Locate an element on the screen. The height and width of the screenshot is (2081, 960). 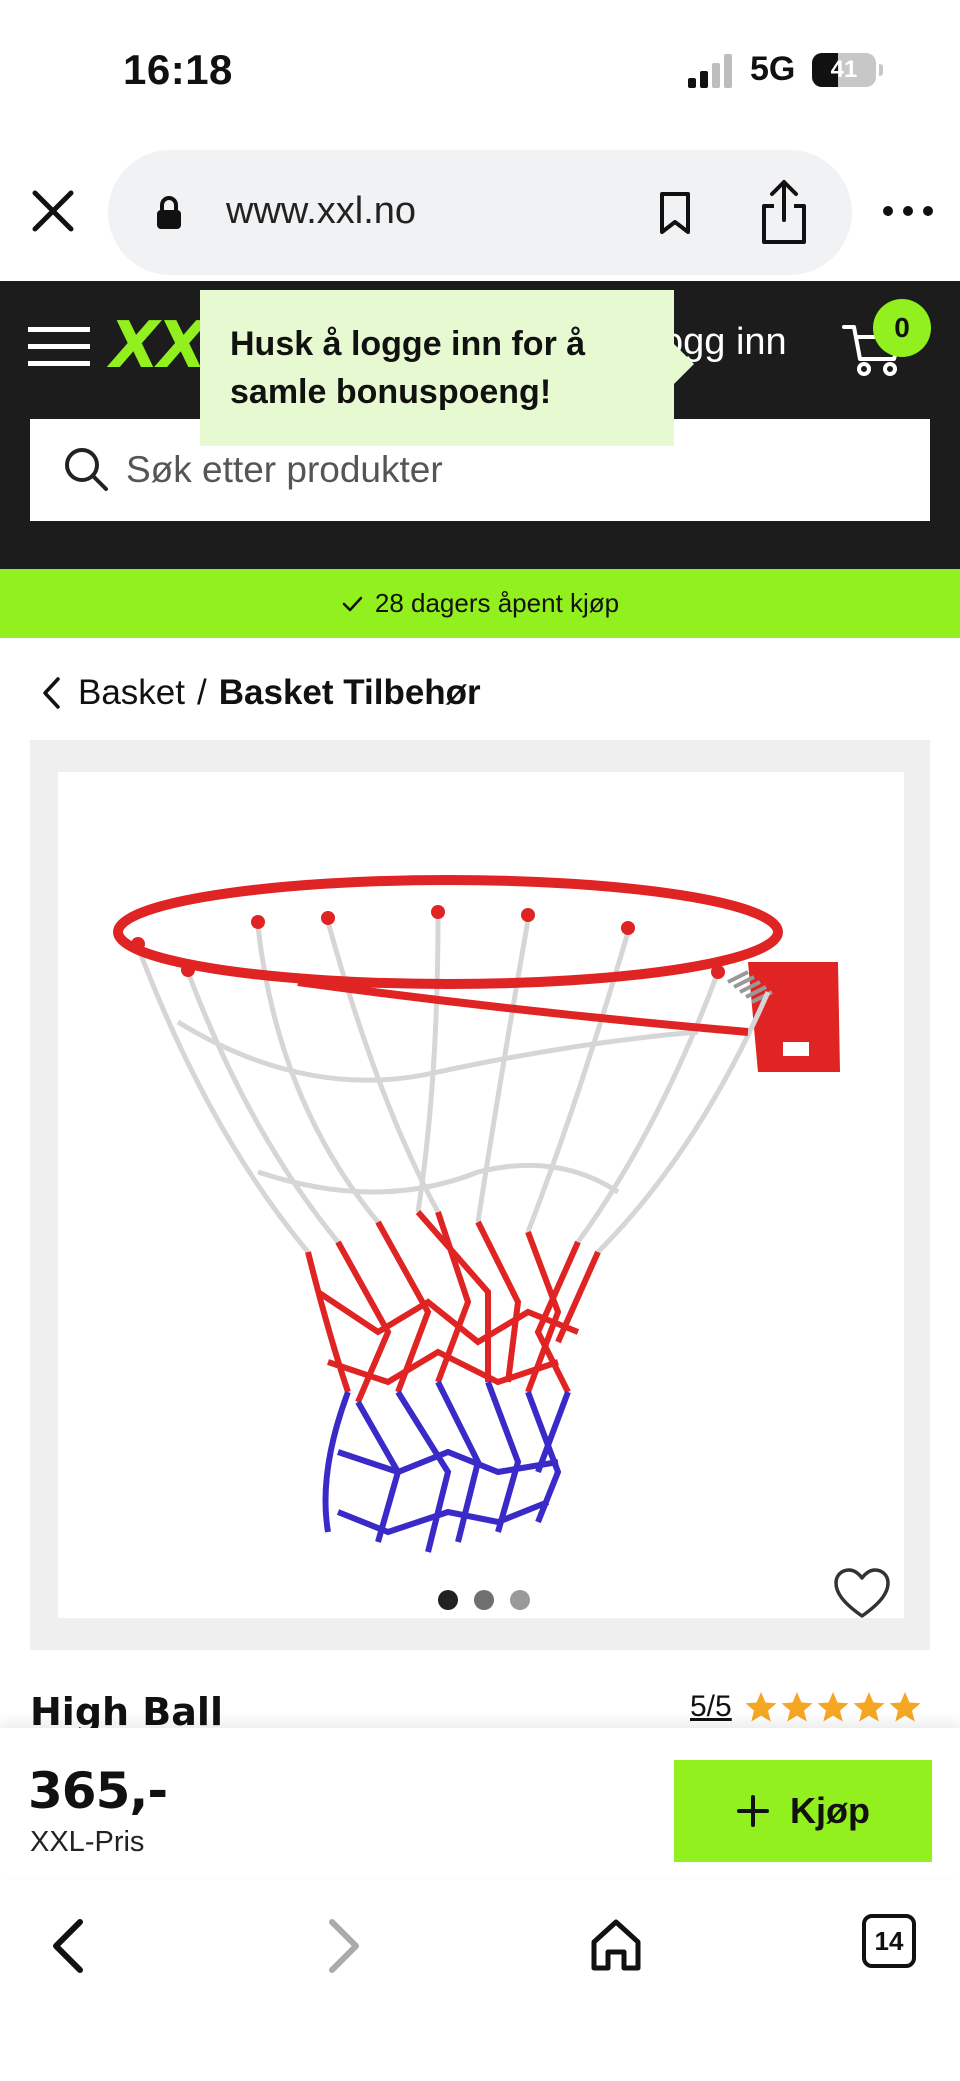
battery-tip is located at coordinates (881, 70).